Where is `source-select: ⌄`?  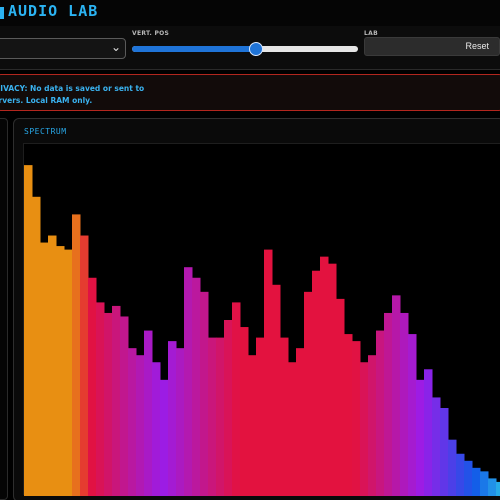
source-select: ⌄ is located at coordinates (63, 48).